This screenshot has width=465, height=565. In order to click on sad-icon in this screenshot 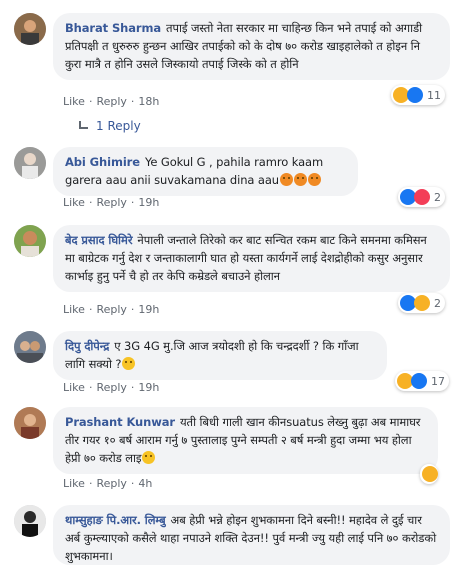, I will do `click(422, 303)`.